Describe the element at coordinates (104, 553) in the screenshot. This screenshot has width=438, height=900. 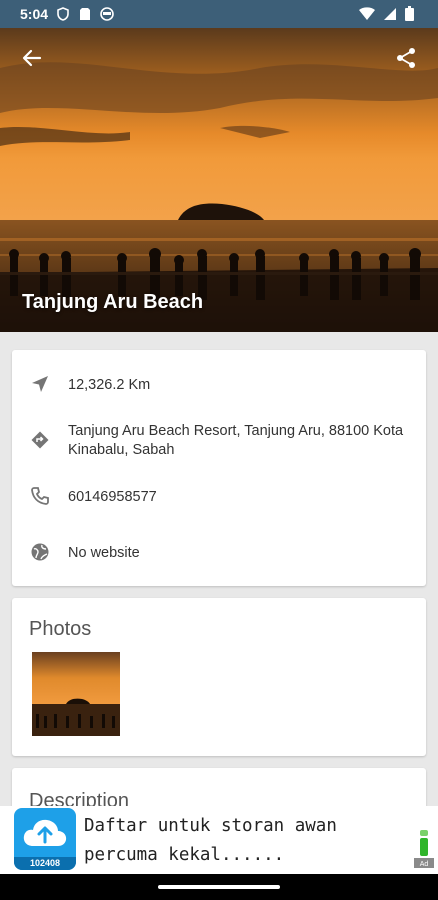
I see `website-text: No website` at that location.